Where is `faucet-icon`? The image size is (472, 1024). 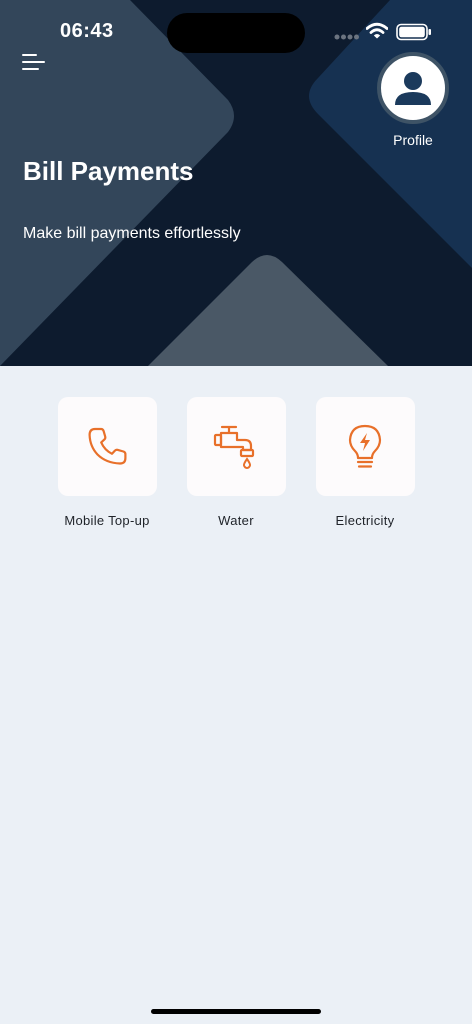 faucet-icon is located at coordinates (234, 447).